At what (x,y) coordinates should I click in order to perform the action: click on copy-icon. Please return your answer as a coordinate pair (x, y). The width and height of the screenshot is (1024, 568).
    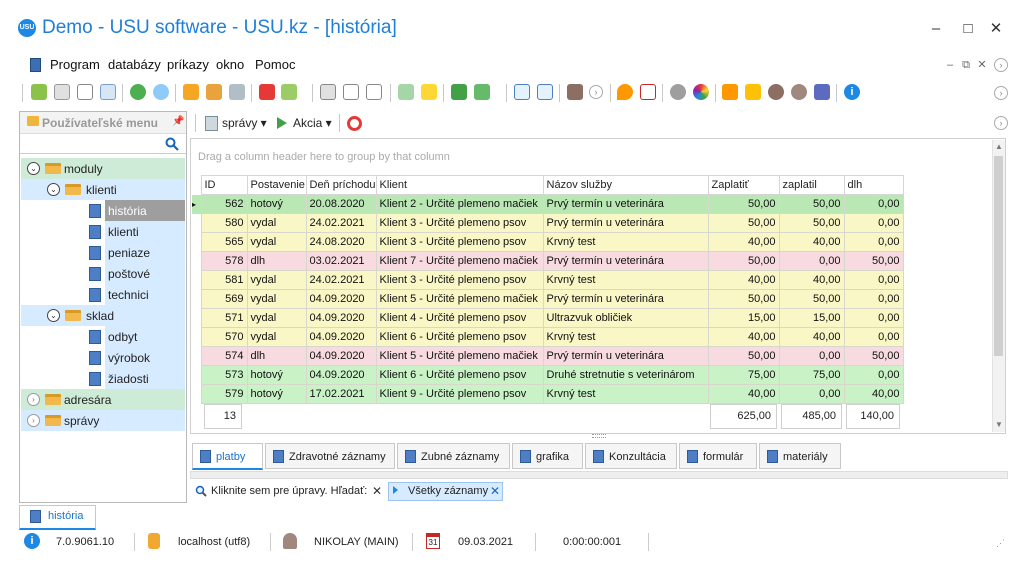
    Looking at the image, I should click on (62, 92).